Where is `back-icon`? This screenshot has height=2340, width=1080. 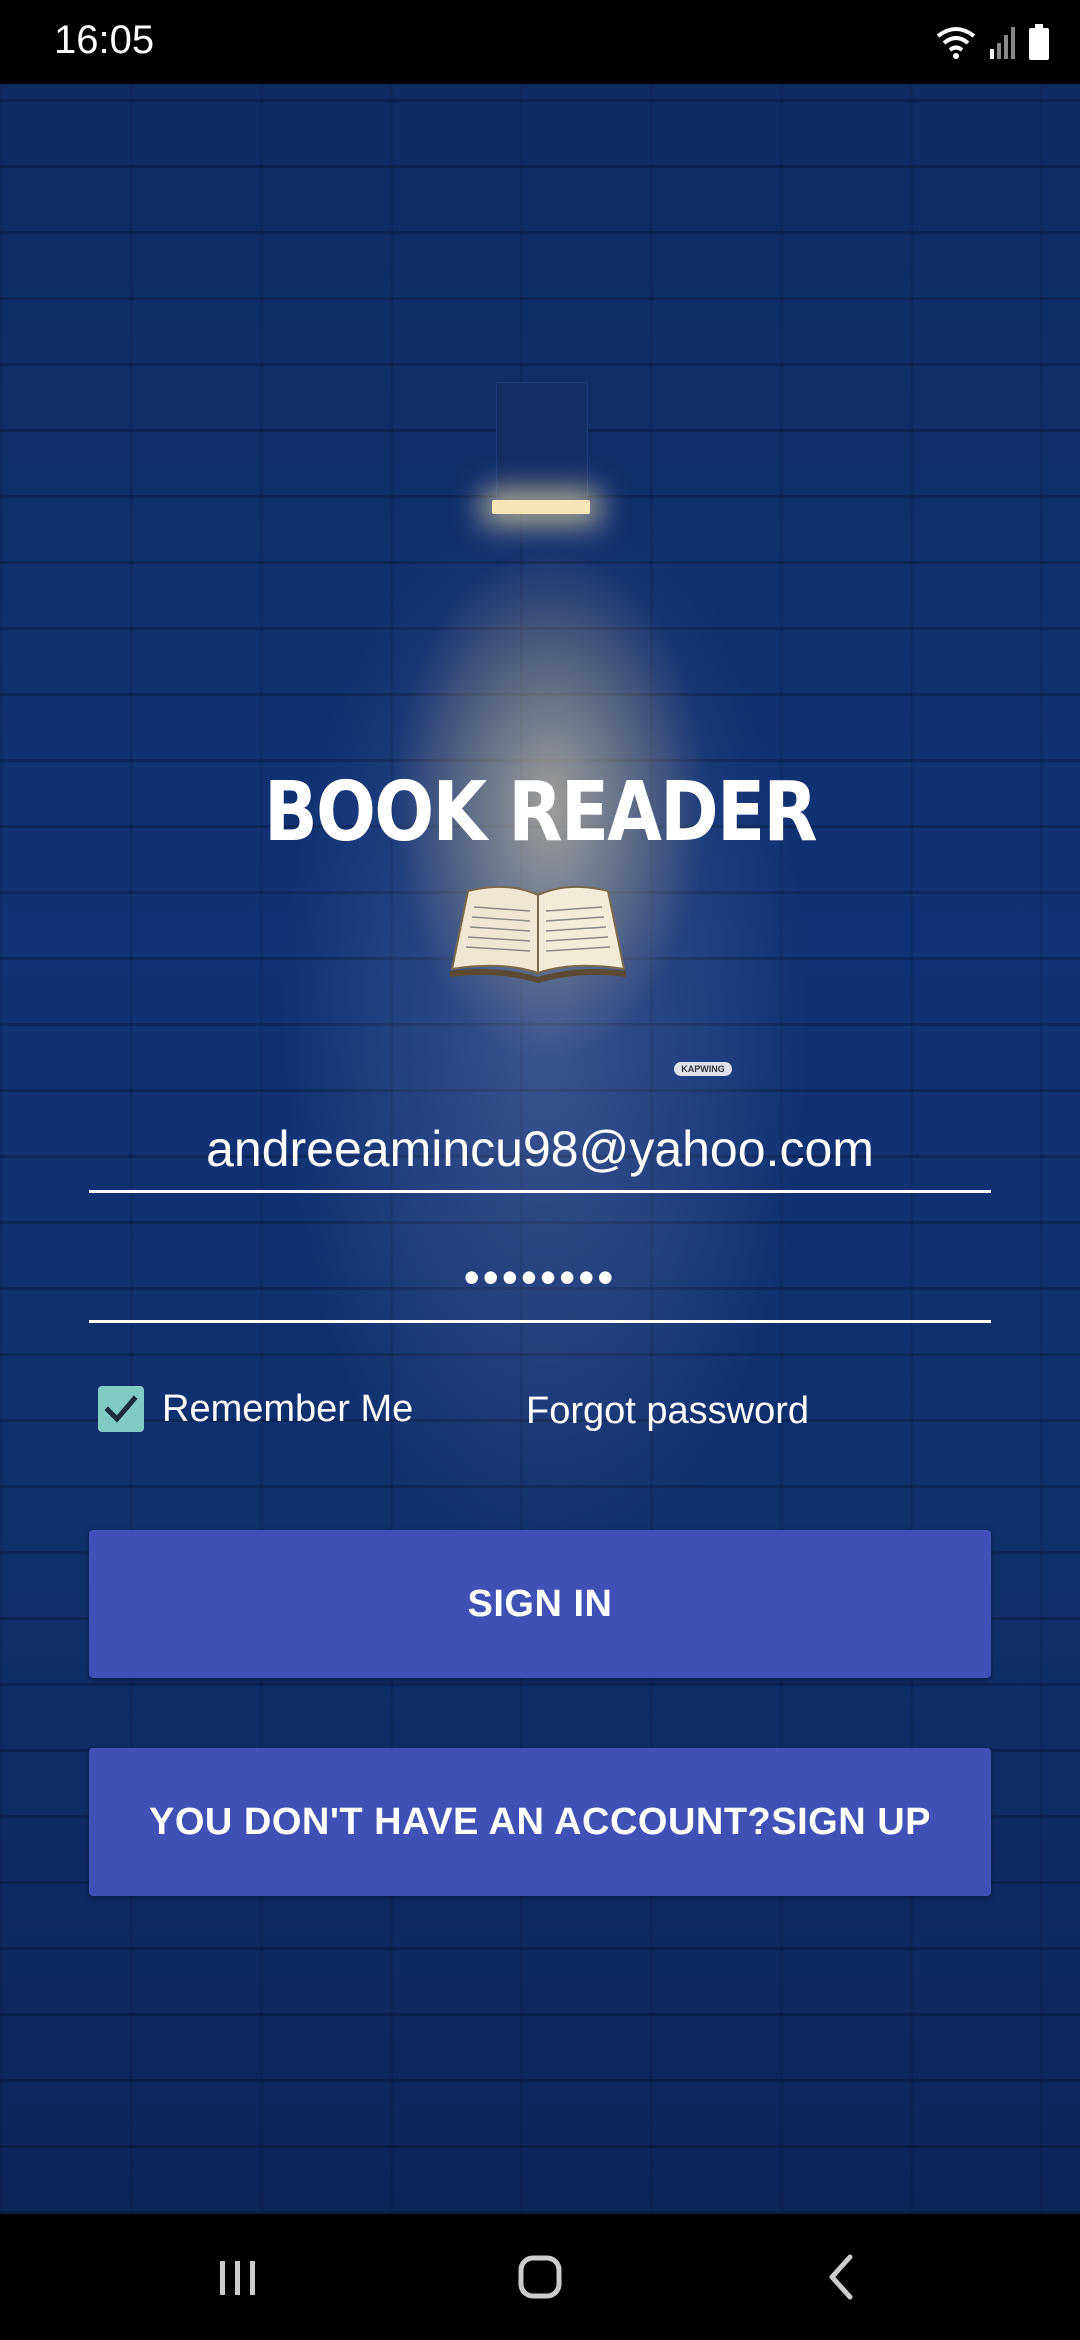 back-icon is located at coordinates (842, 2277).